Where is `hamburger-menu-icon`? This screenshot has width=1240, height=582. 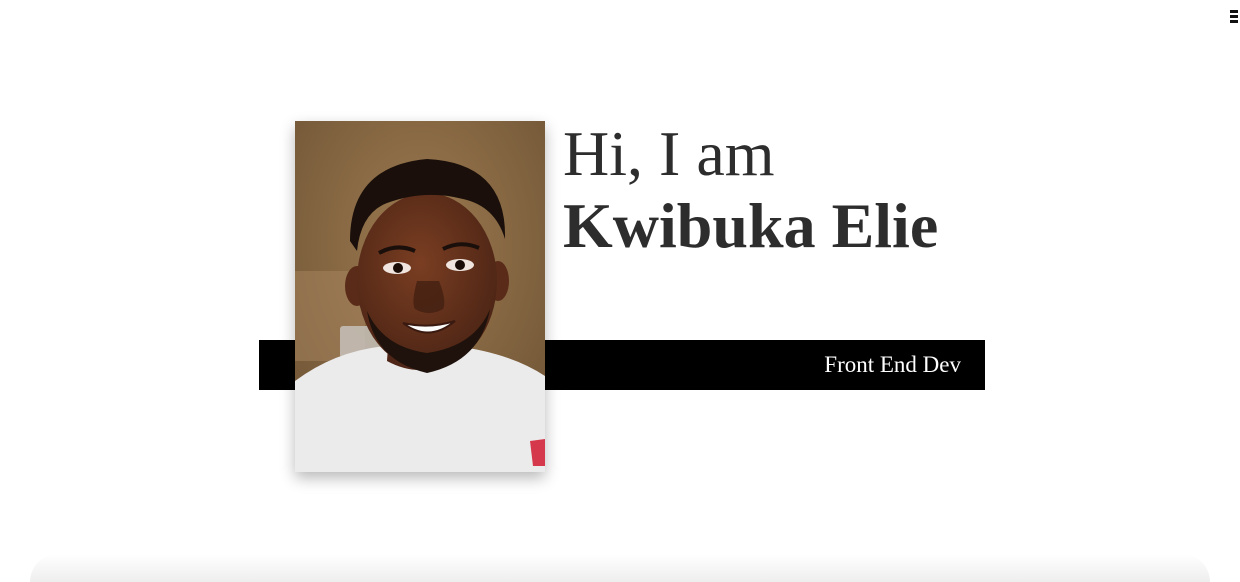 hamburger-menu-icon is located at coordinates (1234, 16).